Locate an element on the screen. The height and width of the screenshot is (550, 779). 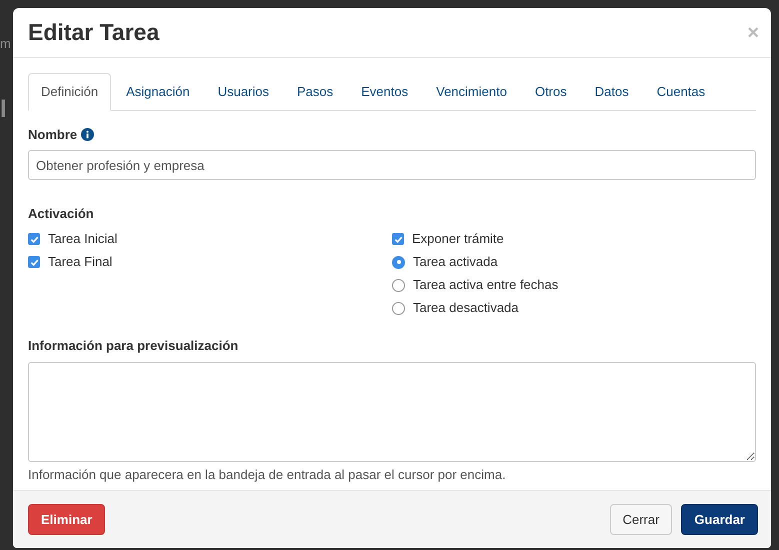
tab: Eventos is located at coordinates (385, 91).